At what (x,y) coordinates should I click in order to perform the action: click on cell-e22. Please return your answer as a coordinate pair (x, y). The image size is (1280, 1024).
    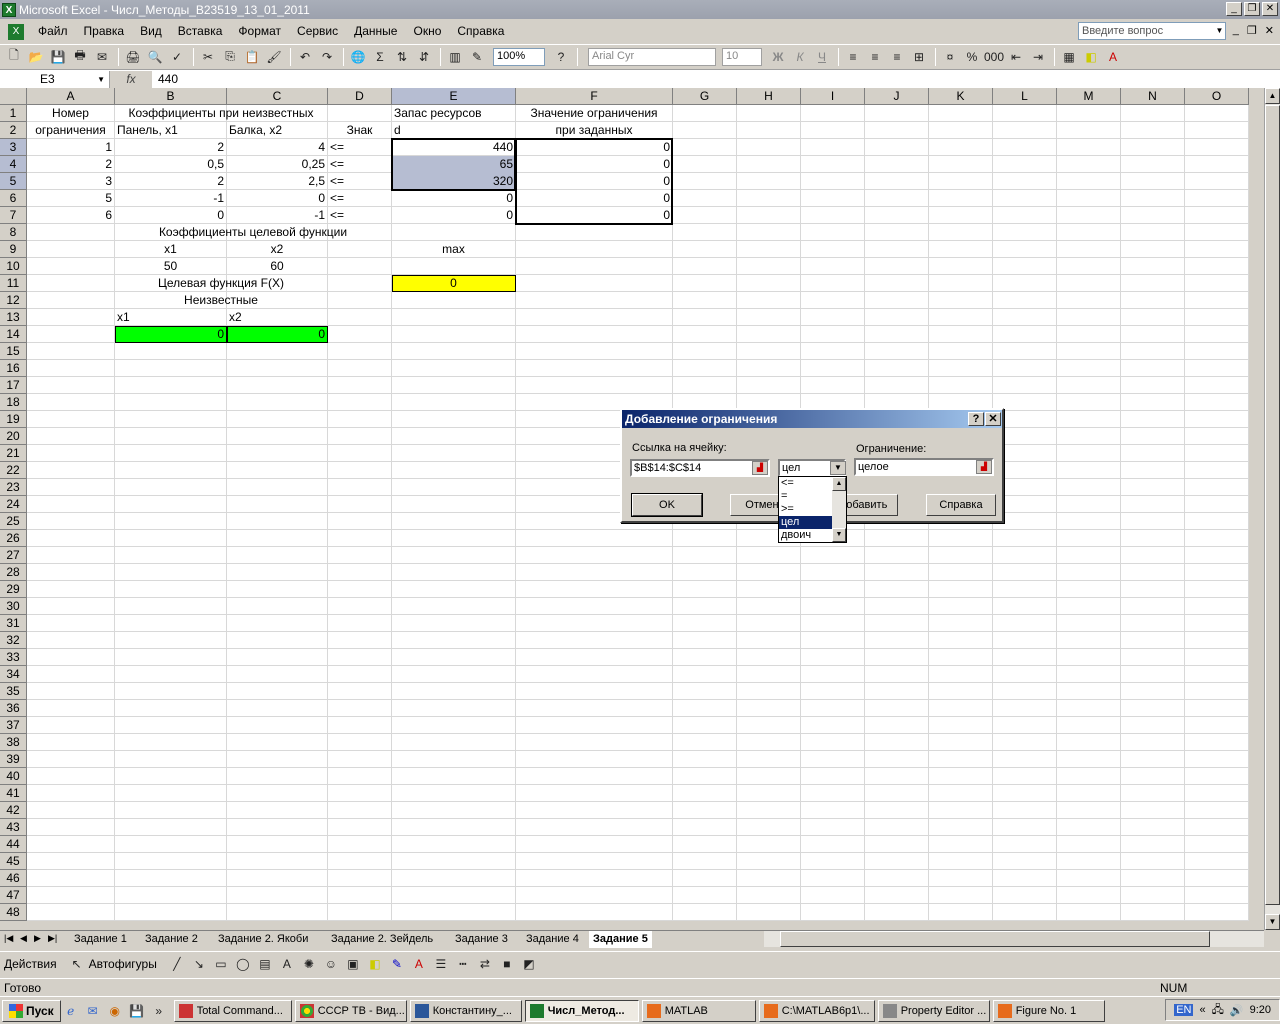
    Looking at the image, I should click on (454, 470).